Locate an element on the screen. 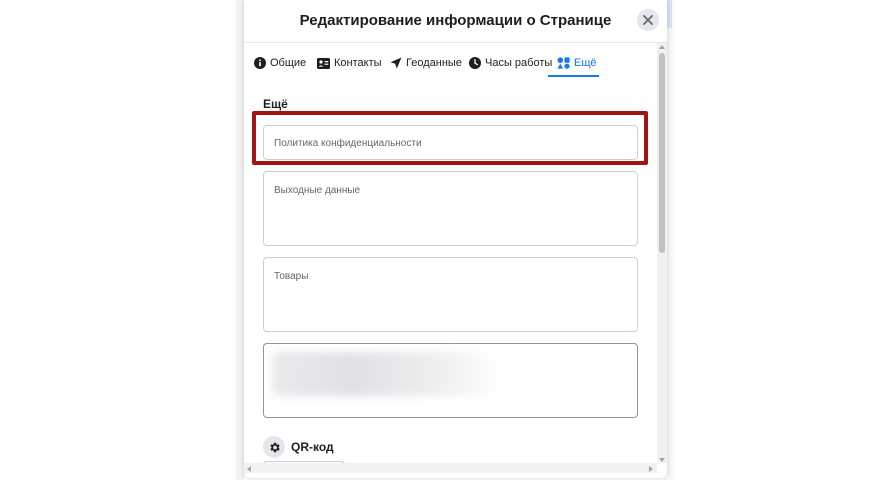  clock-icon is located at coordinates (475, 63).